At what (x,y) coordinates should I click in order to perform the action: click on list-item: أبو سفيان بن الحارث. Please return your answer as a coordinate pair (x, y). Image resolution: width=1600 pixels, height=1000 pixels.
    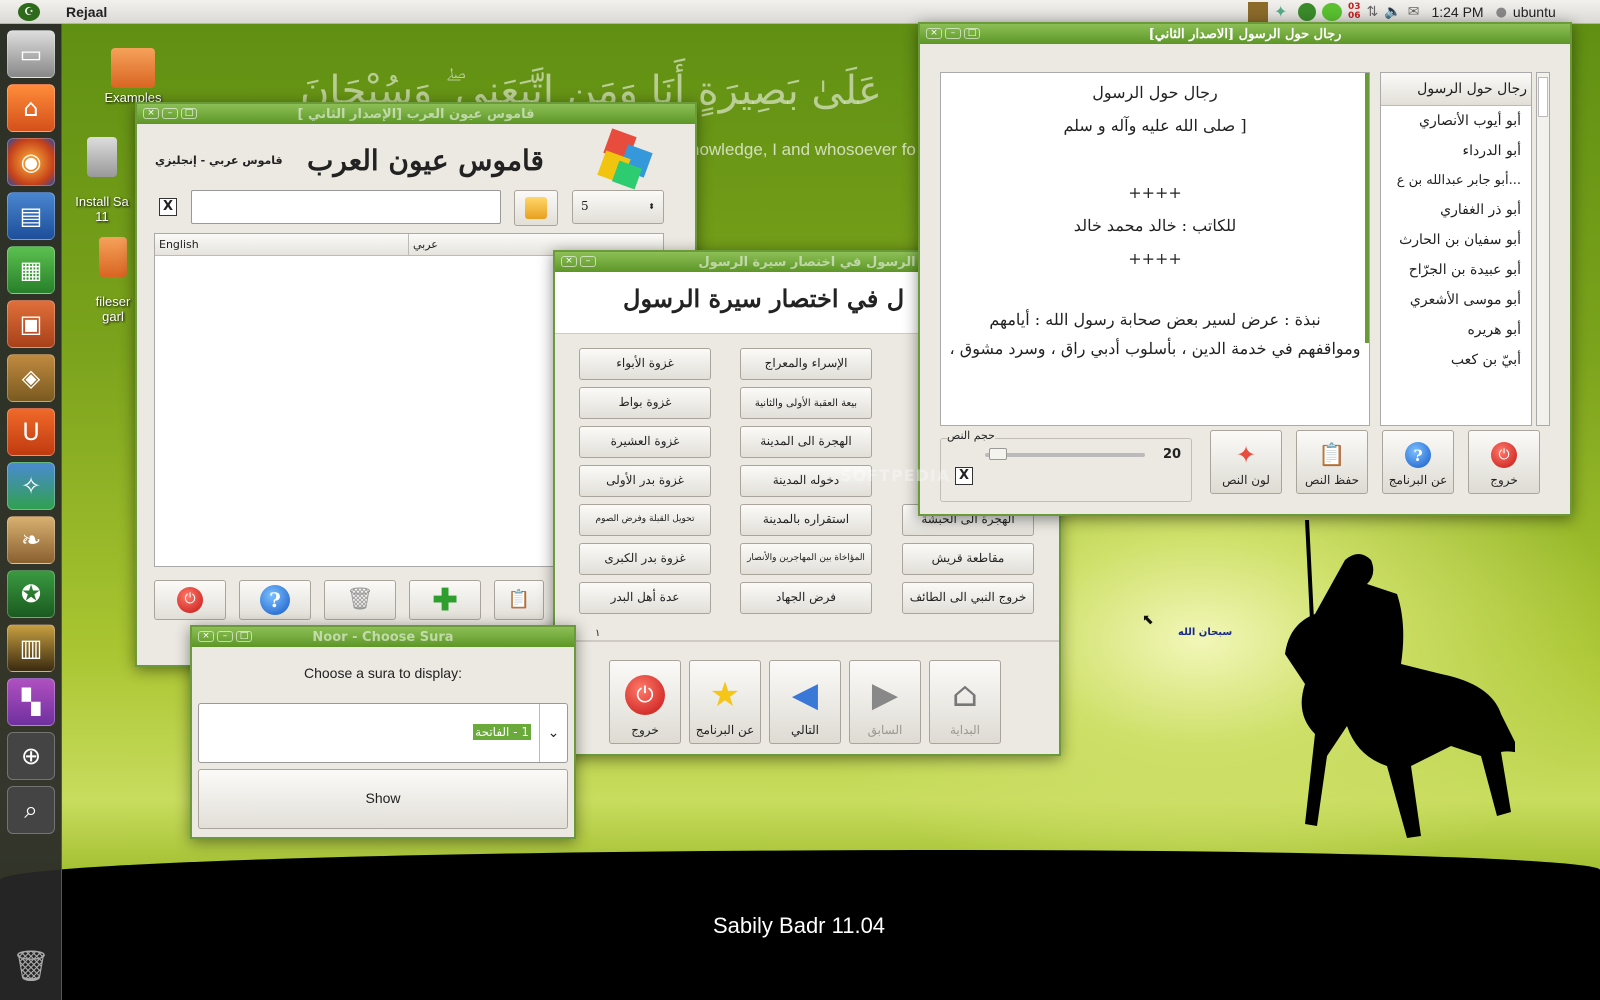
    Looking at the image, I should click on (1456, 240).